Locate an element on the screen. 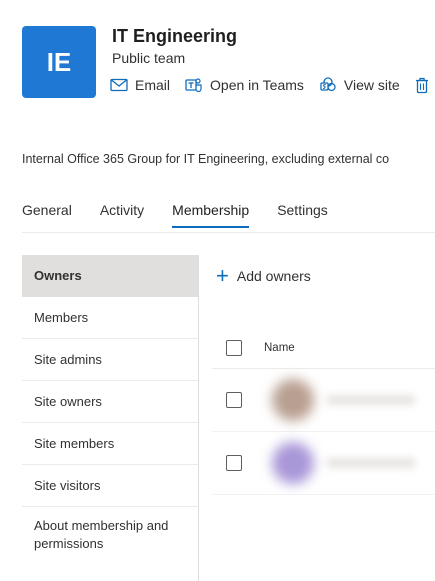  team-actions: Email Open in Teams View site is located at coordinates (272, 85).